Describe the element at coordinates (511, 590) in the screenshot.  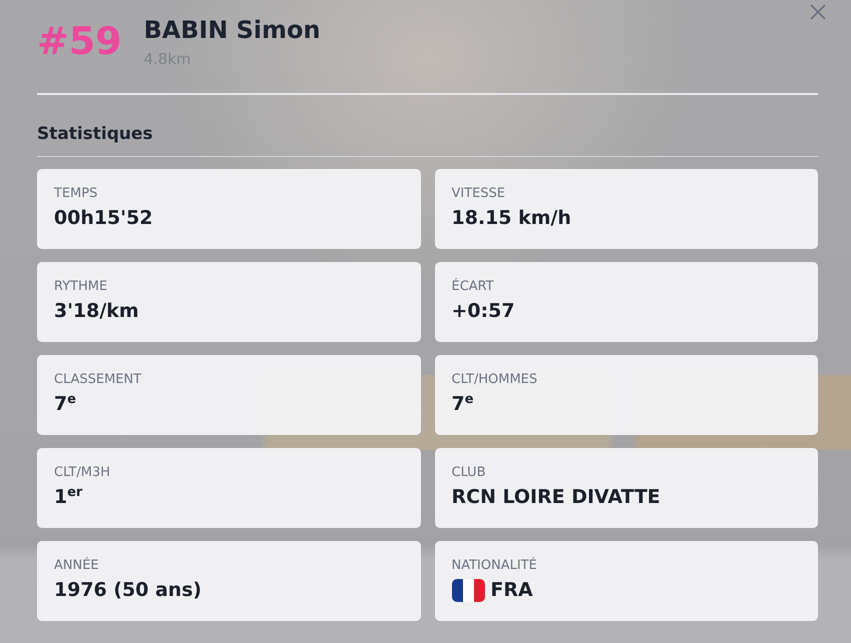
I see `stat-value: FRA` at that location.